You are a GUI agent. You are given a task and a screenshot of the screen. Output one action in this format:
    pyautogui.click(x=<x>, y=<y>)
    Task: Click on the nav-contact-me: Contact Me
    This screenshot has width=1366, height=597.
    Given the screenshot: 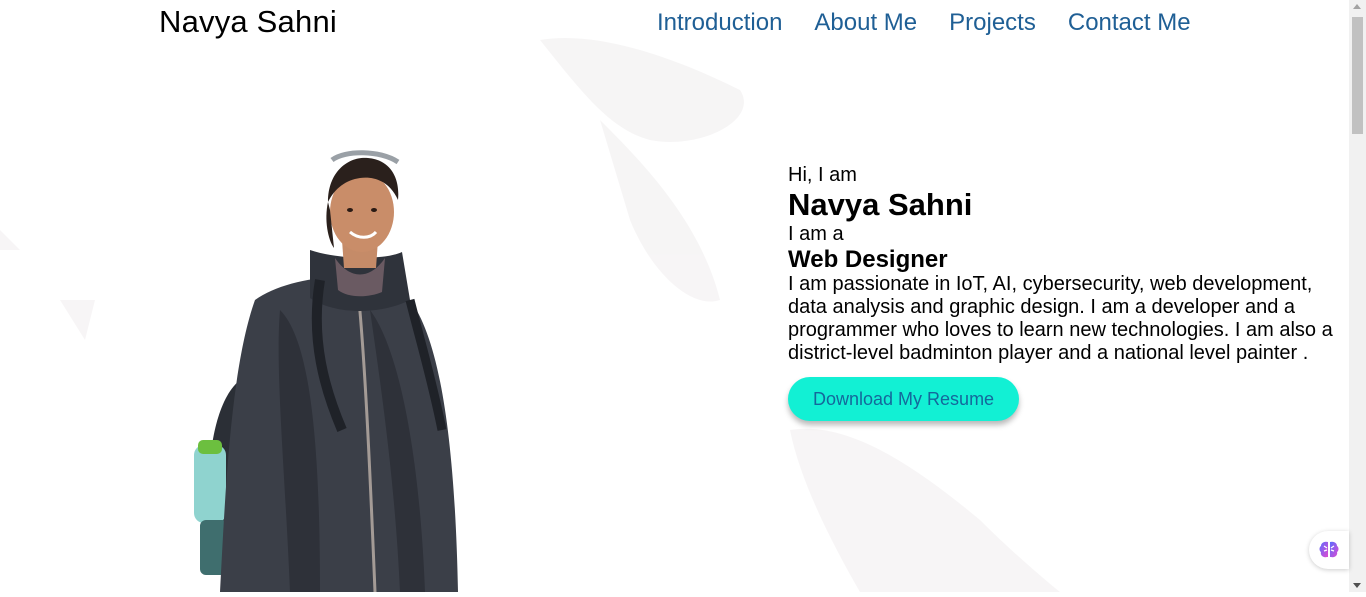 What is the action you would take?
    pyautogui.click(x=1129, y=23)
    